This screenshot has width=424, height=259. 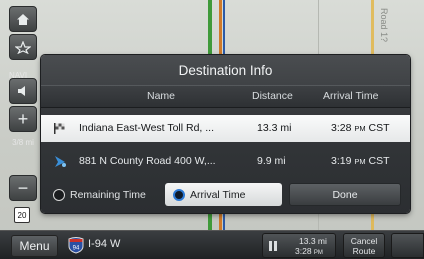 I want to click on dialog-title: Destination Info, so click(x=225, y=70).